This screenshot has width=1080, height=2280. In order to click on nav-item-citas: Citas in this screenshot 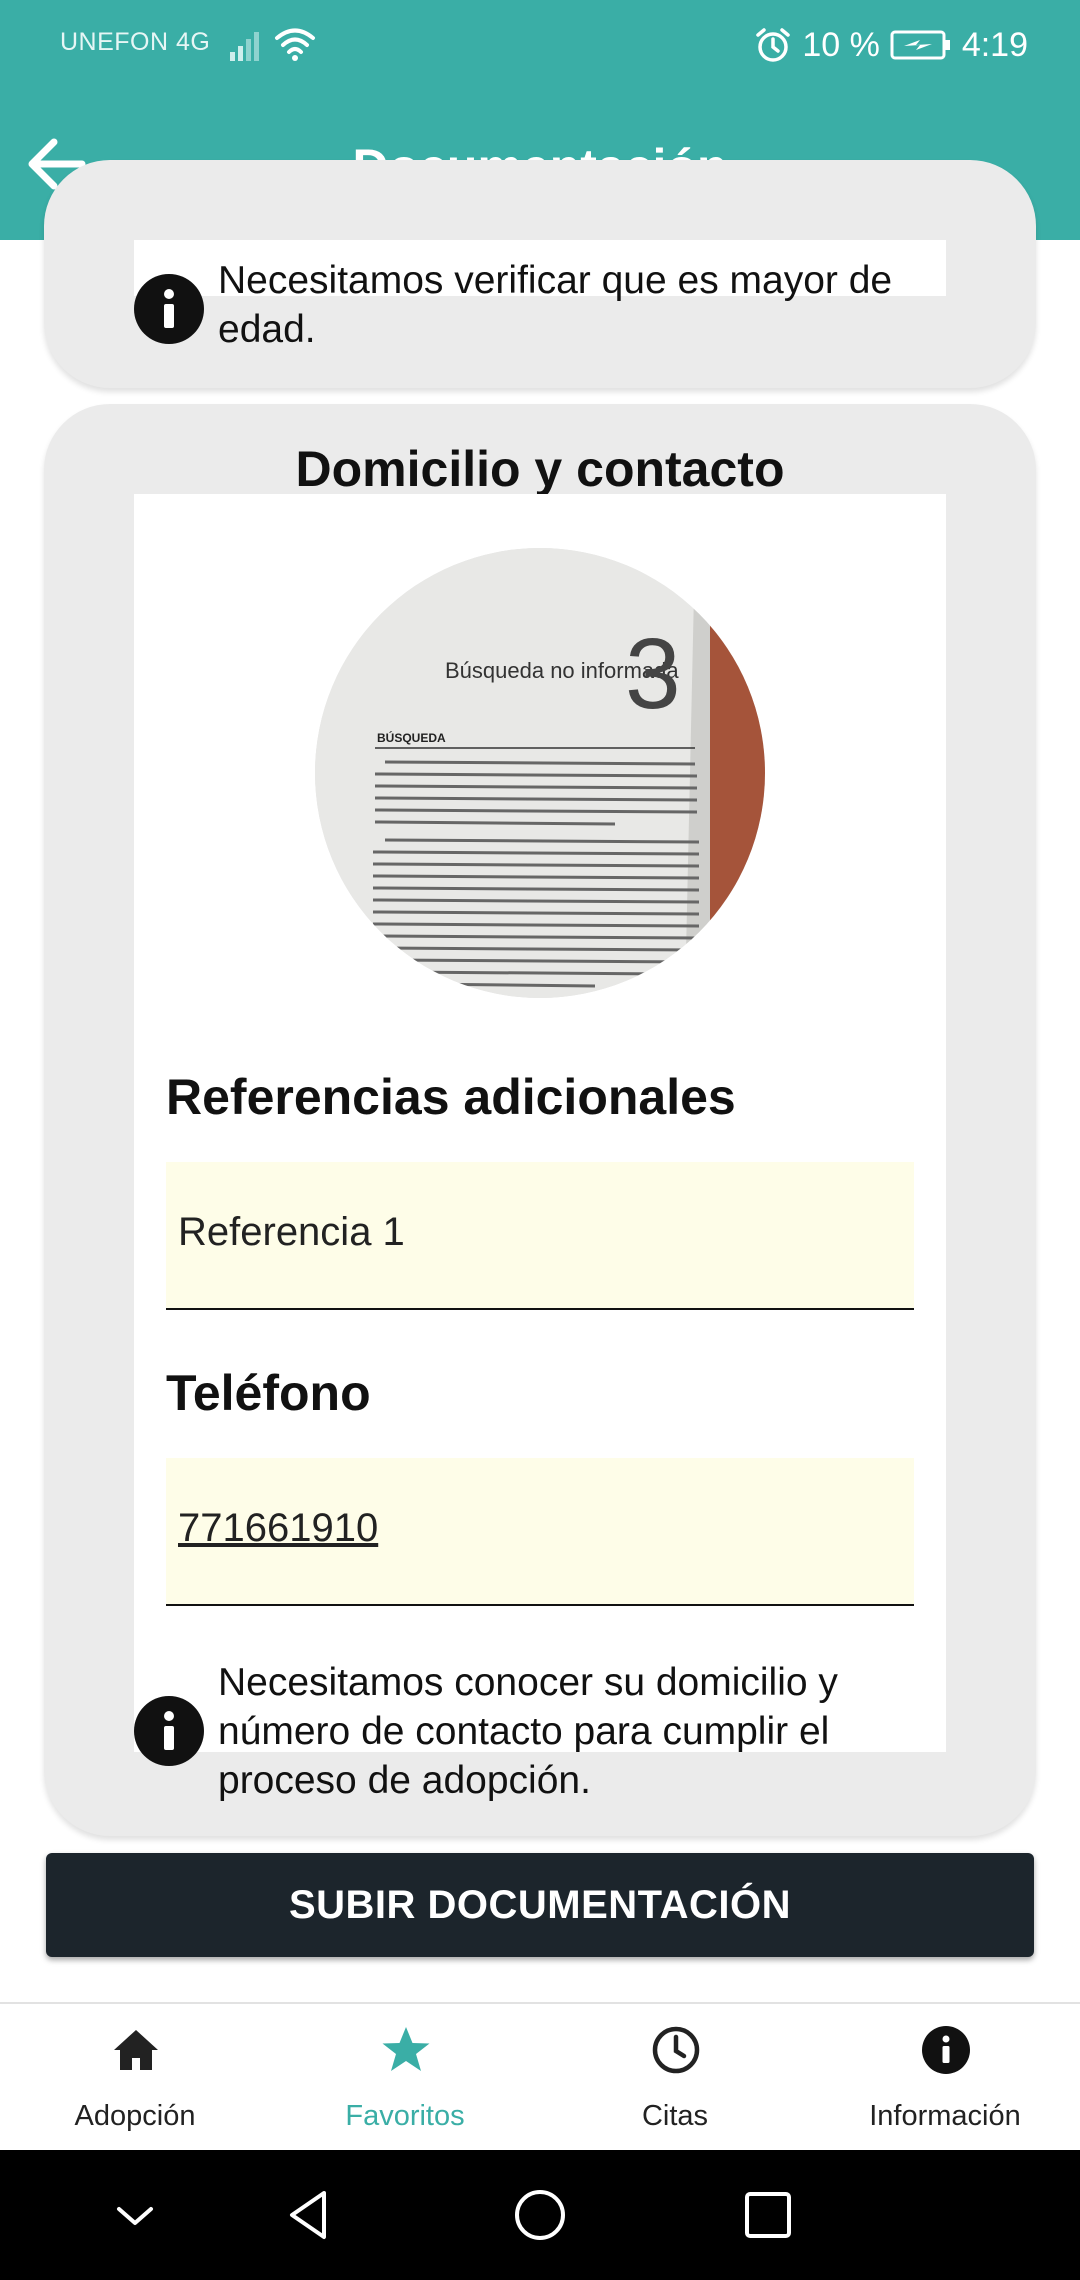, I will do `click(675, 2078)`.